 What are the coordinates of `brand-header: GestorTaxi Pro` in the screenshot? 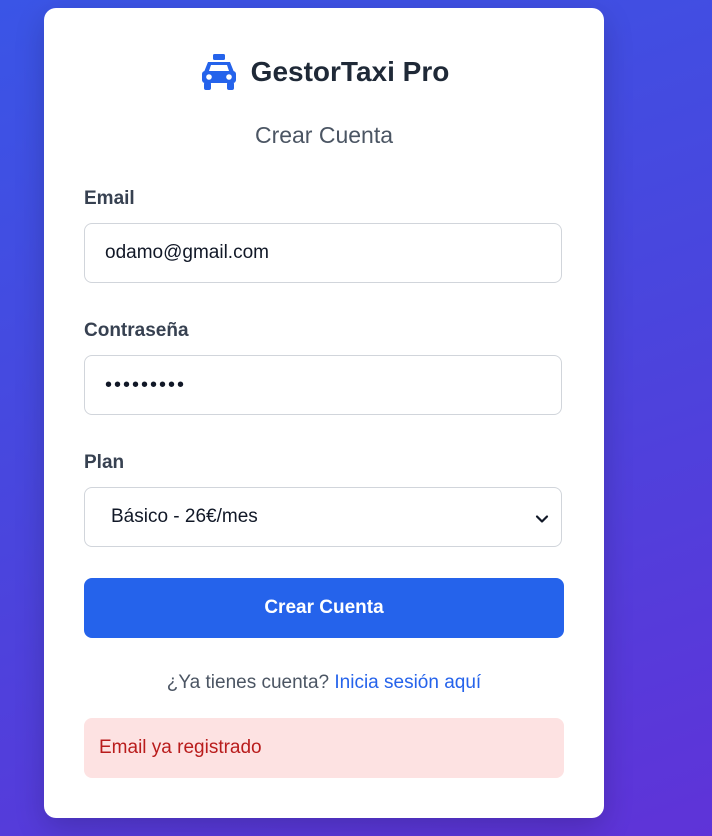 It's located at (324, 72).